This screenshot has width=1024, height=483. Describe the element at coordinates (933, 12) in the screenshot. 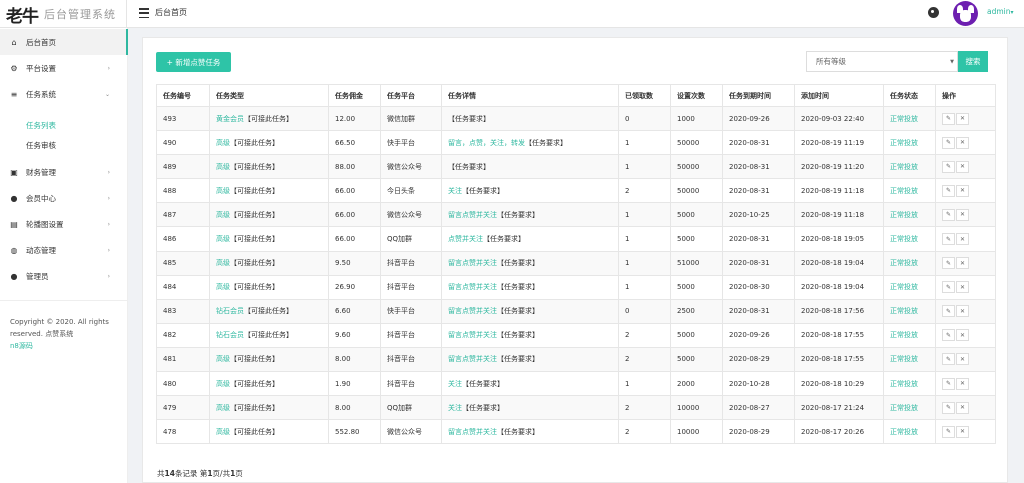

I see `palette-icon` at that location.